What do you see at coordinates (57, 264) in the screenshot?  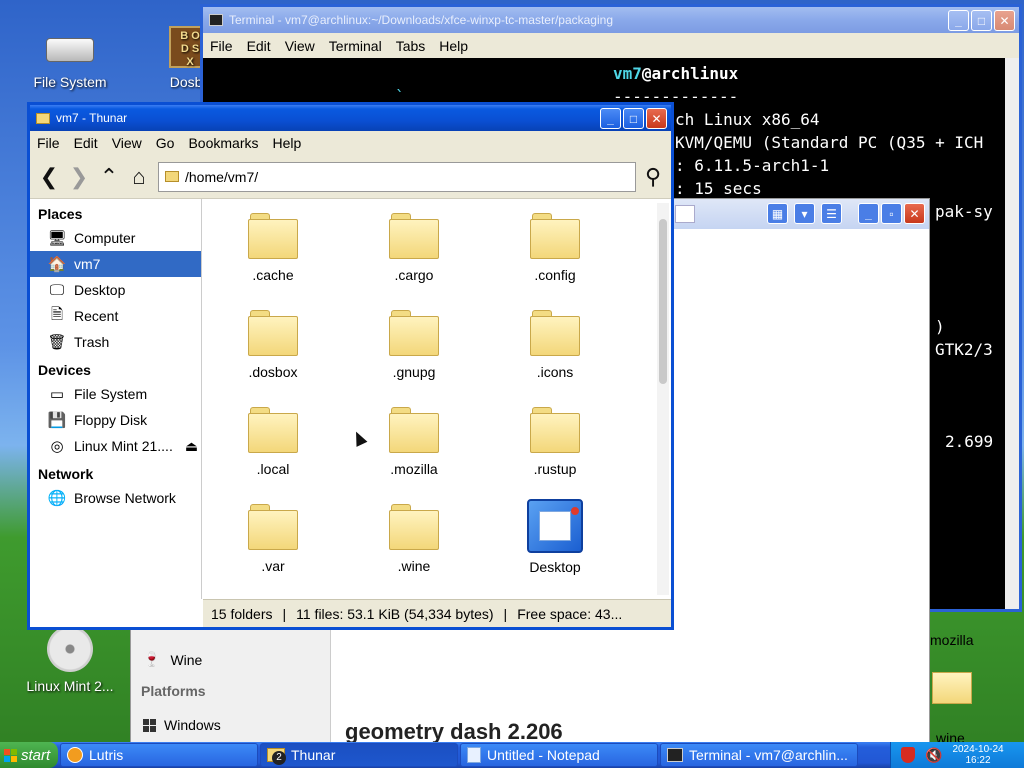 I see `home-icon: 🏠` at bounding box center [57, 264].